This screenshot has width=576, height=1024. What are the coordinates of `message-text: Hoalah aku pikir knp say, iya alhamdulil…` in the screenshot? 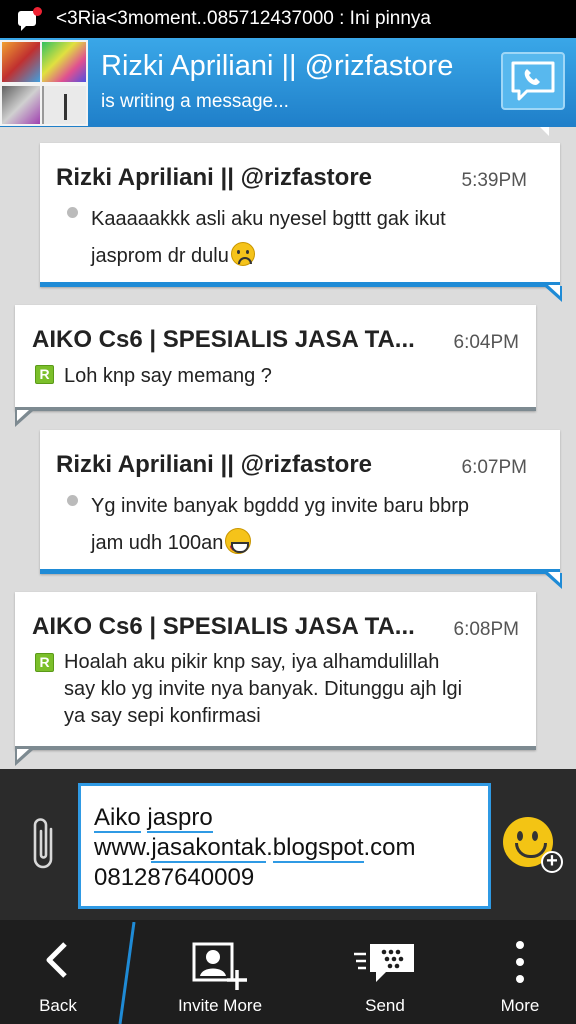 It's located at (263, 689).